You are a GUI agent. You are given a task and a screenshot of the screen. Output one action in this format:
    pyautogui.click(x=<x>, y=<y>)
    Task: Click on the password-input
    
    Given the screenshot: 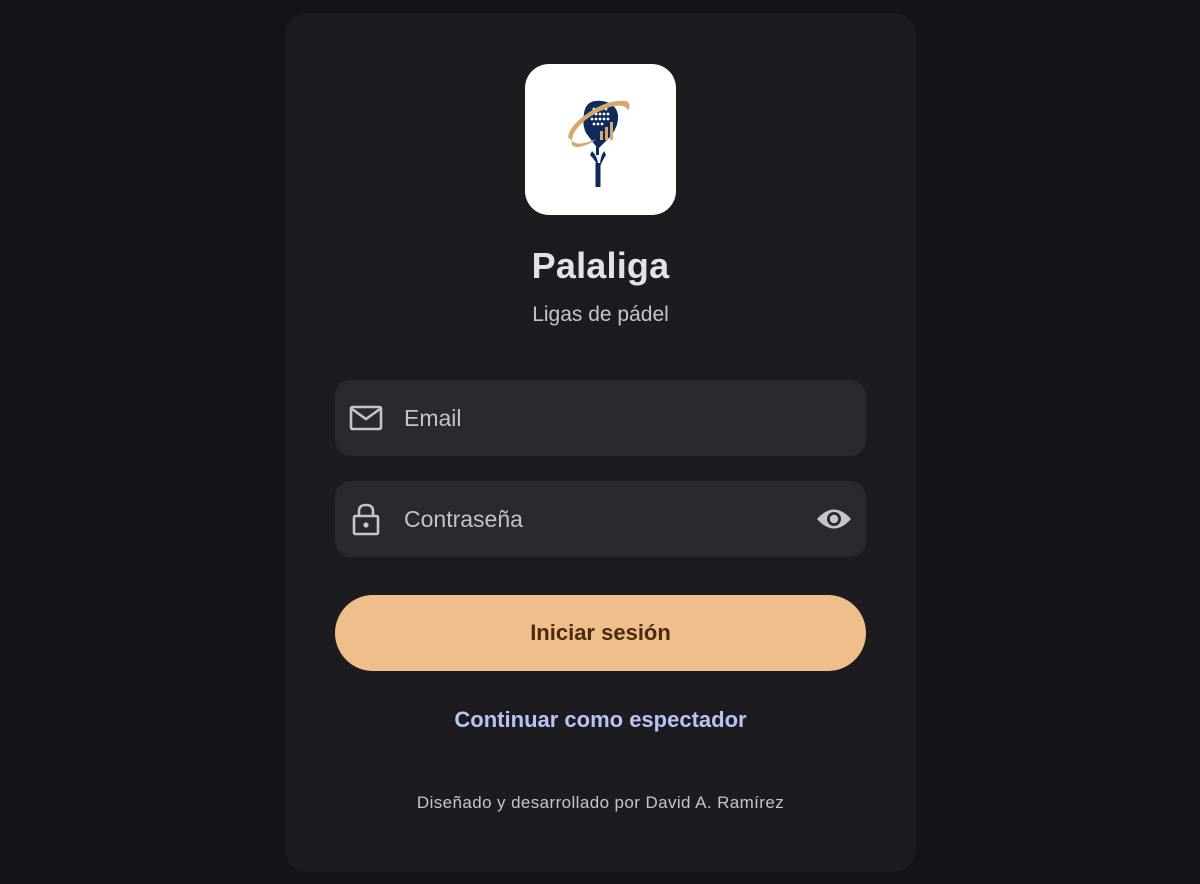 What is the action you would take?
    pyautogui.click(x=609, y=519)
    